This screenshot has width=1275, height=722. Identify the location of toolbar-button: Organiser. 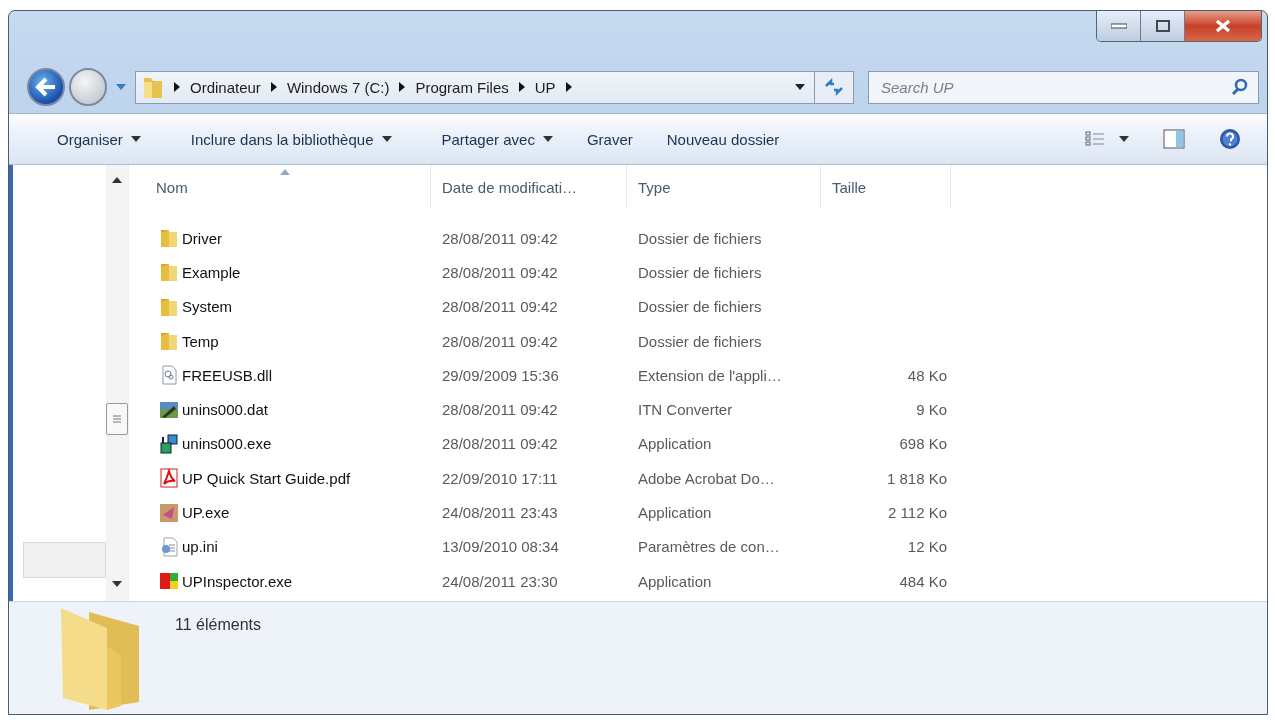
(99, 139).